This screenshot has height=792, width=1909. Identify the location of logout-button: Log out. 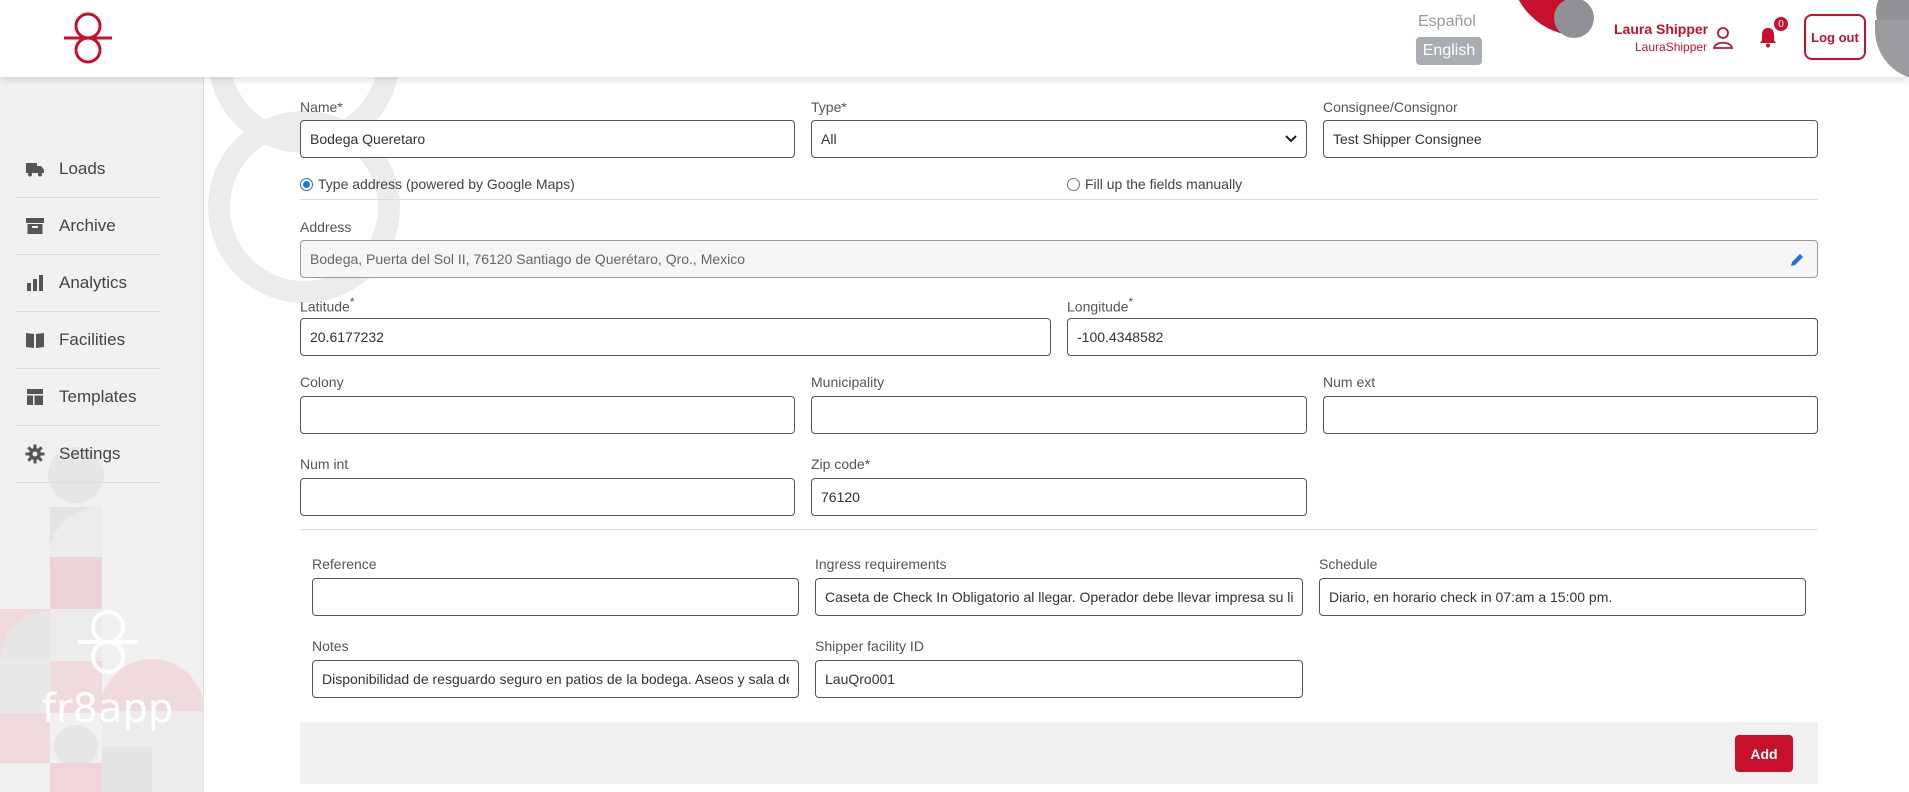
(1835, 37).